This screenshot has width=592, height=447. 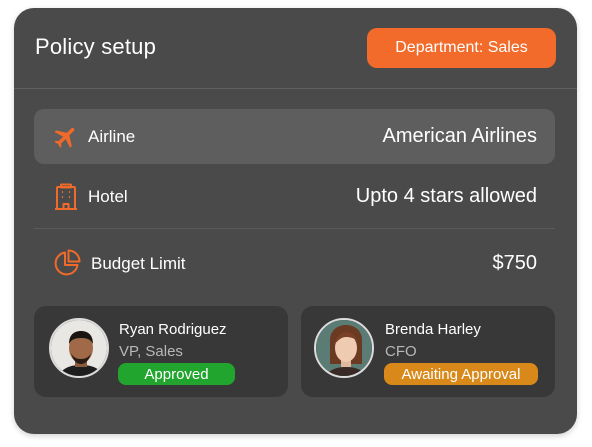 I want to click on policy-value-airline: American Airlines, so click(x=459, y=136).